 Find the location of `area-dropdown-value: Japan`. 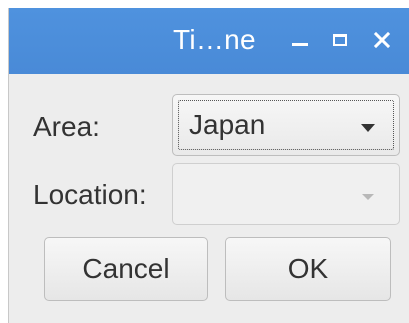

area-dropdown-value: Japan is located at coordinates (227, 124).